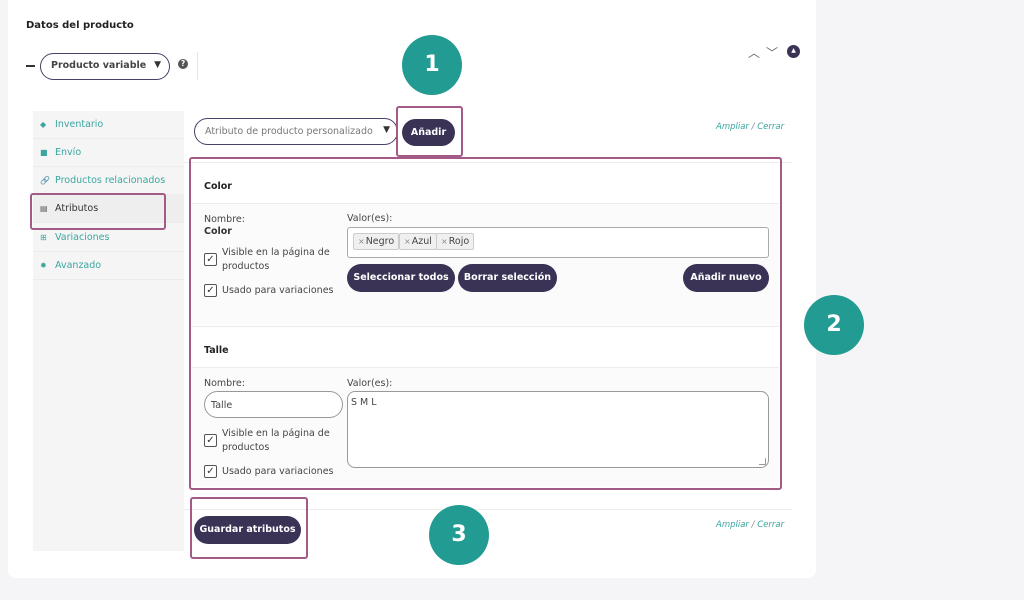 This screenshot has width=1024, height=600. Describe the element at coordinates (276, 259) in the screenshot. I see `visible-label-color: Visible en la página de productos` at that location.